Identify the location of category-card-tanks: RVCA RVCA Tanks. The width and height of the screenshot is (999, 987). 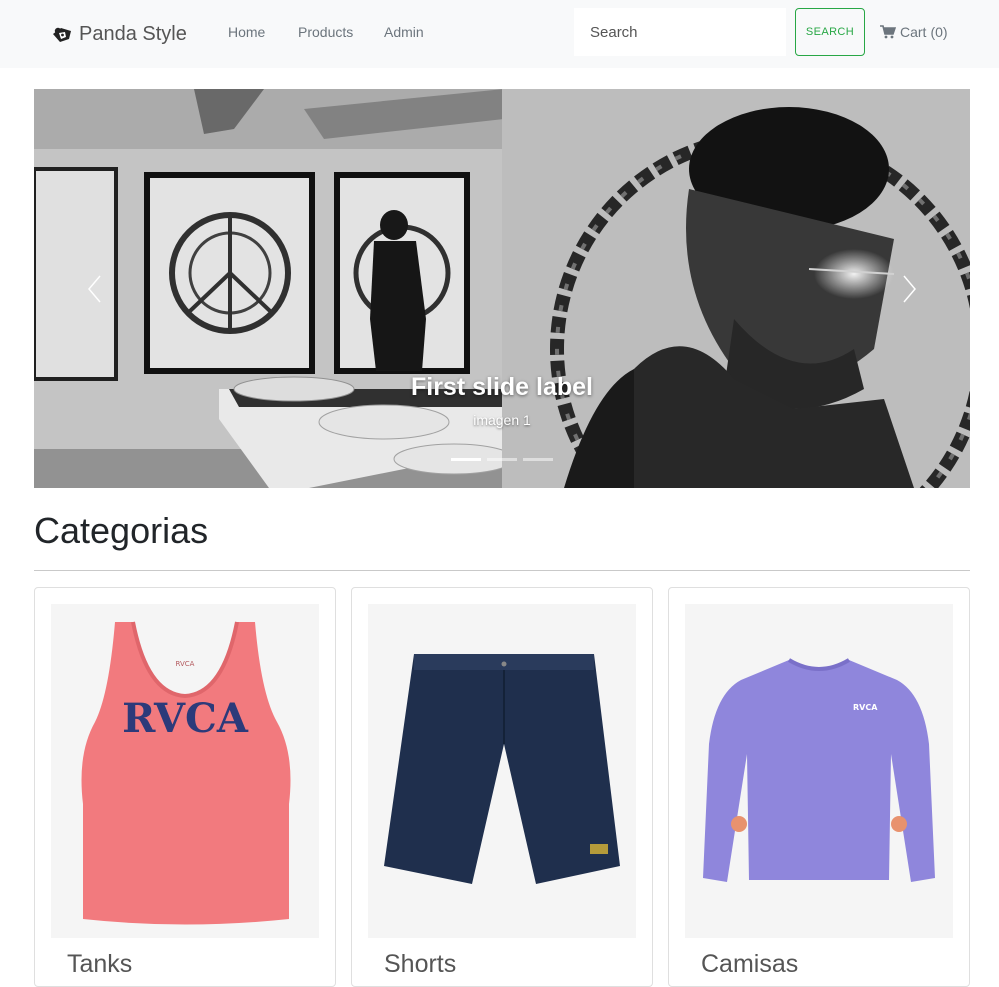
(185, 787).